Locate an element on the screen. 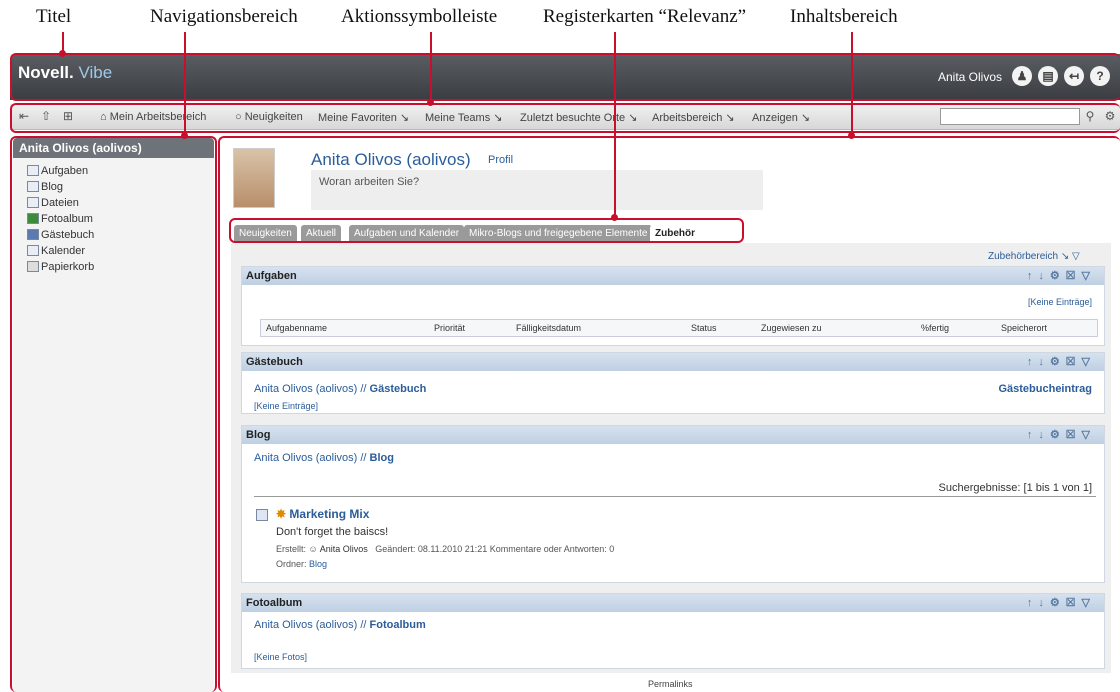  highlight-tabs is located at coordinates (486, 230).